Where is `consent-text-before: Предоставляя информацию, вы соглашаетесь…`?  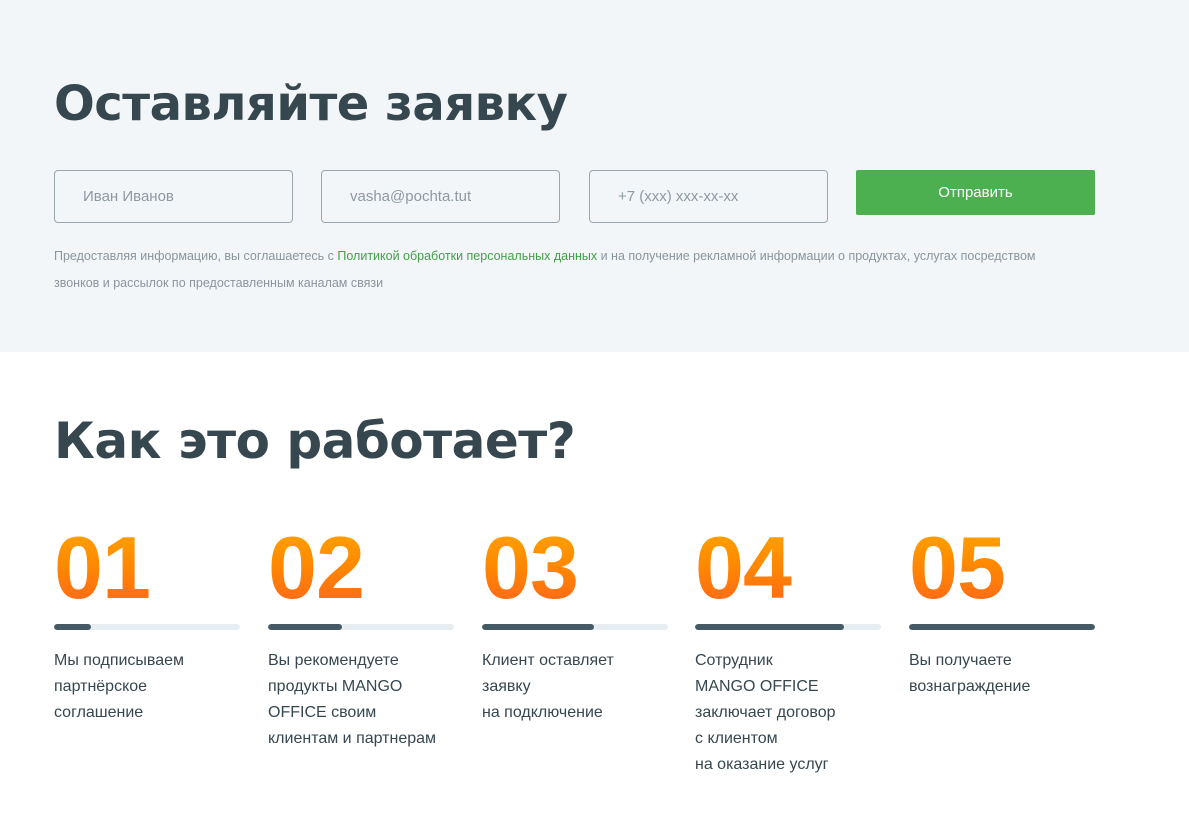 consent-text-before: Предоставляя информацию, вы соглашаетесь… is located at coordinates (196, 256).